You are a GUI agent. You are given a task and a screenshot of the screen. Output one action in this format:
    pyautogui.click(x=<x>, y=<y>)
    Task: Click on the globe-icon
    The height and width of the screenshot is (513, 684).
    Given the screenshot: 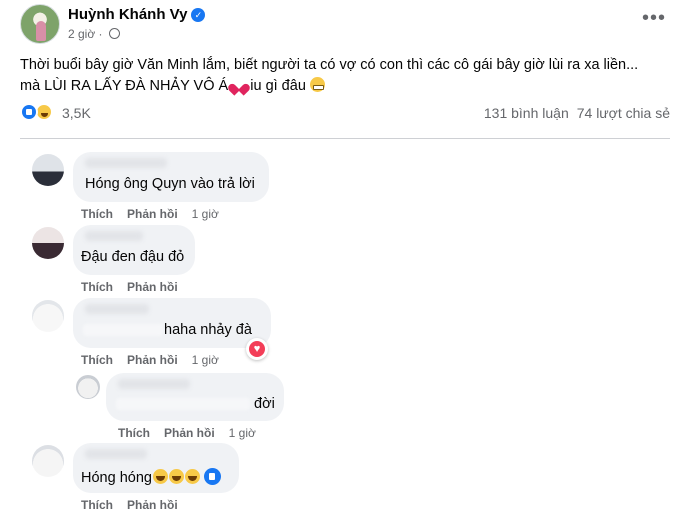 What is the action you would take?
    pyautogui.click(x=114, y=33)
    